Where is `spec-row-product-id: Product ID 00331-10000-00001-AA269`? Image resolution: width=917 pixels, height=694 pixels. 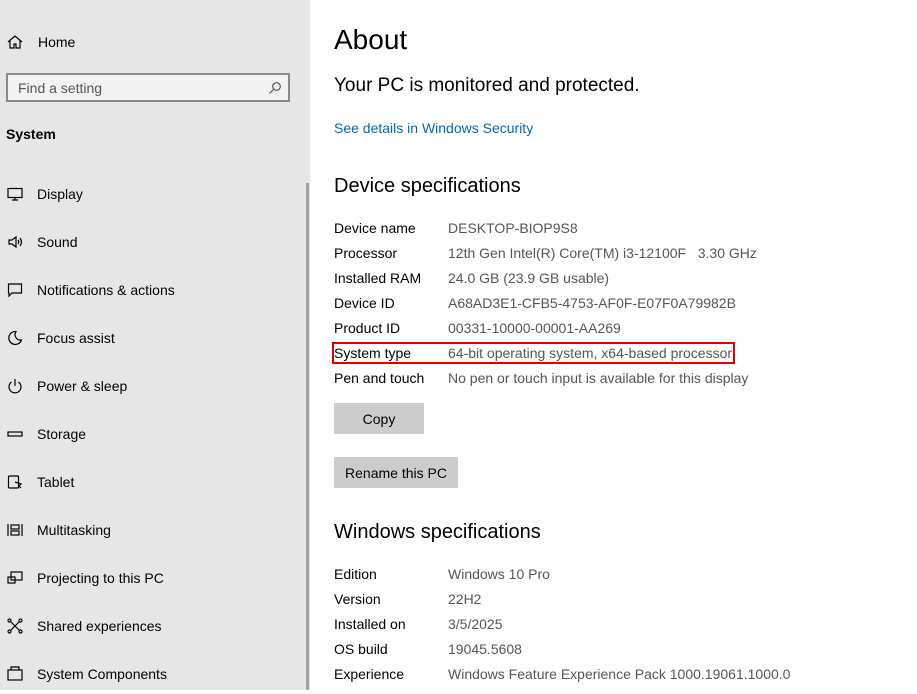 spec-row-product-id: Product ID 00331-10000-00001-AA269 is located at coordinates (614, 330).